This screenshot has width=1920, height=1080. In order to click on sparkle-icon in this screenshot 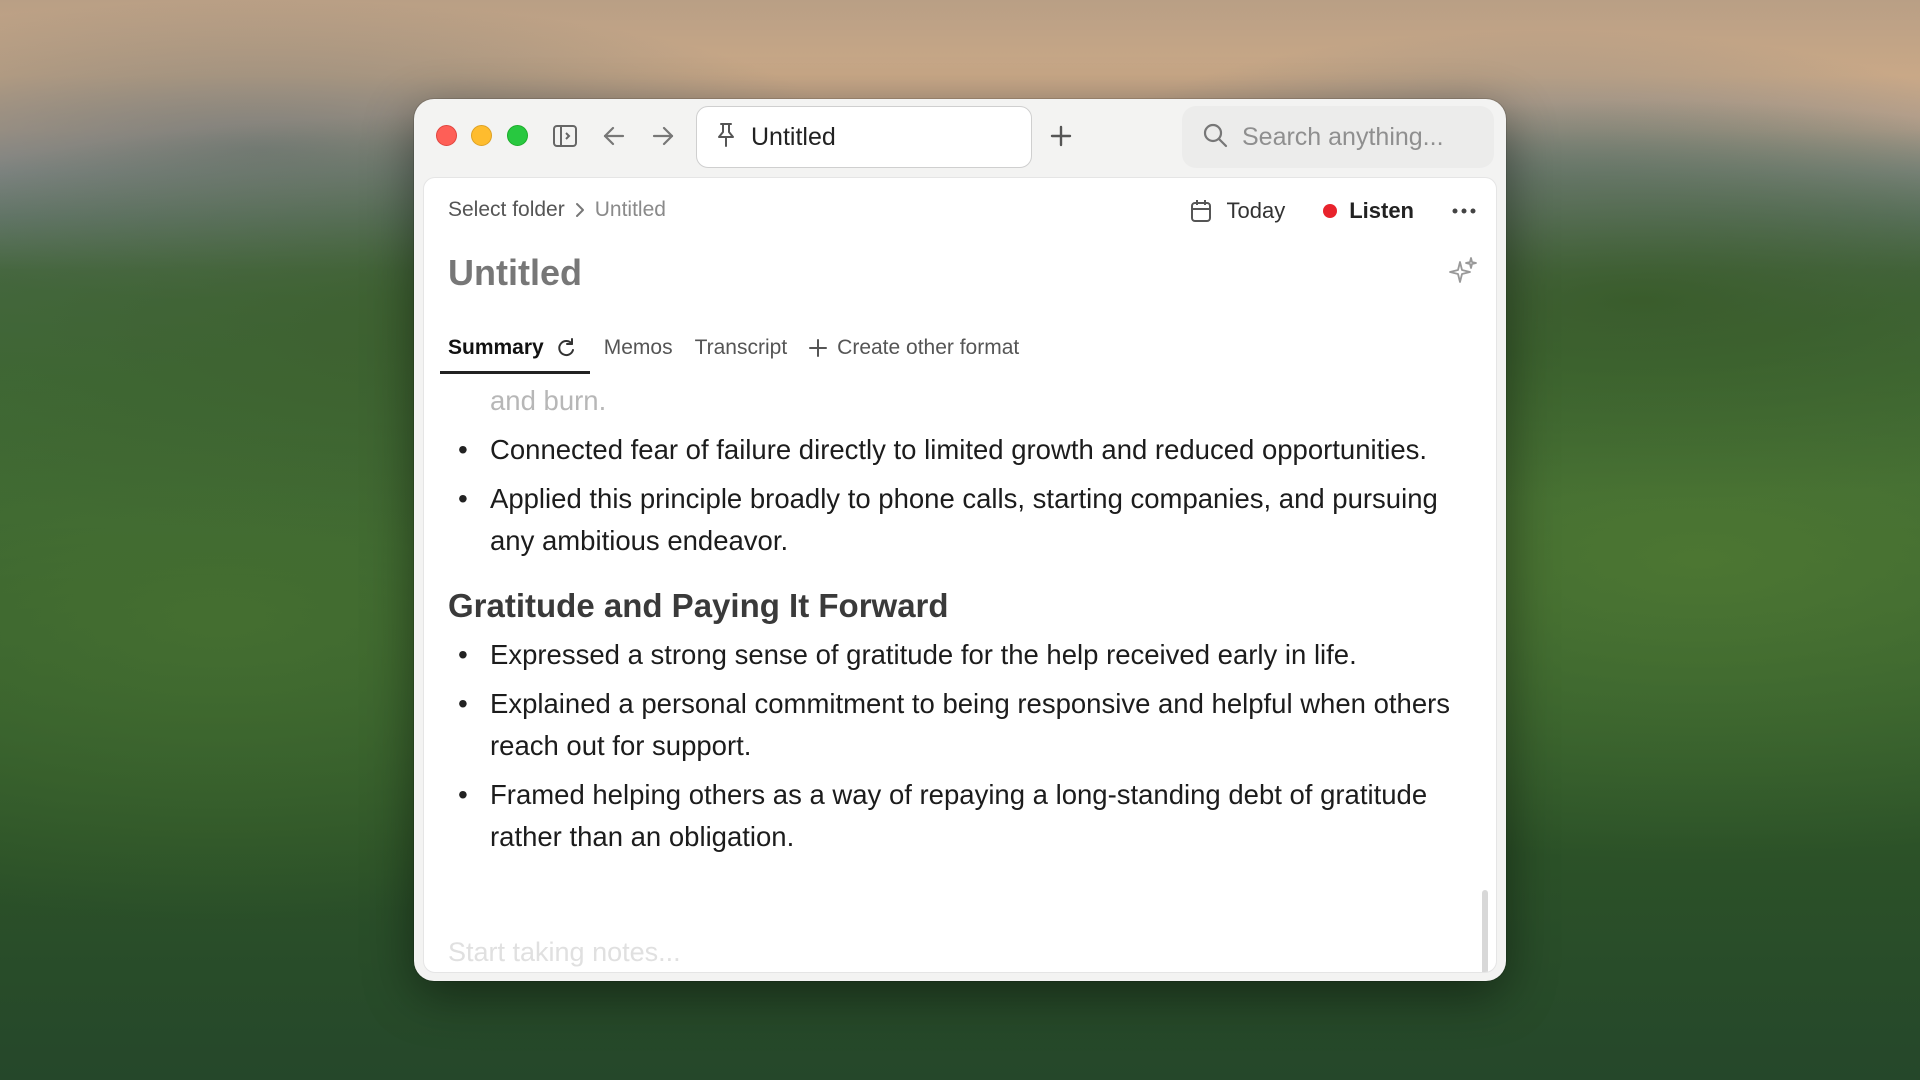, I will do `click(1463, 273)`.